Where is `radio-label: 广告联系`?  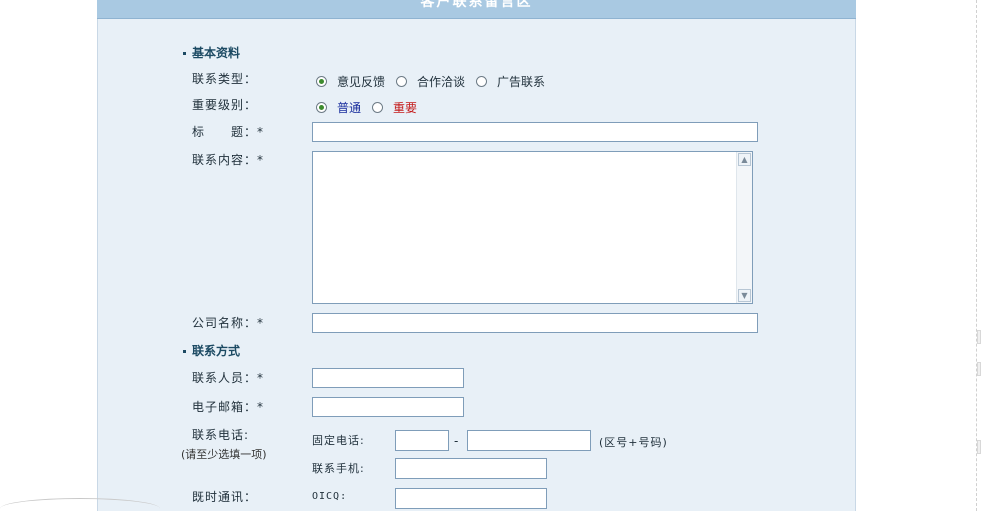
radio-label: 广告联系 is located at coordinates (521, 82).